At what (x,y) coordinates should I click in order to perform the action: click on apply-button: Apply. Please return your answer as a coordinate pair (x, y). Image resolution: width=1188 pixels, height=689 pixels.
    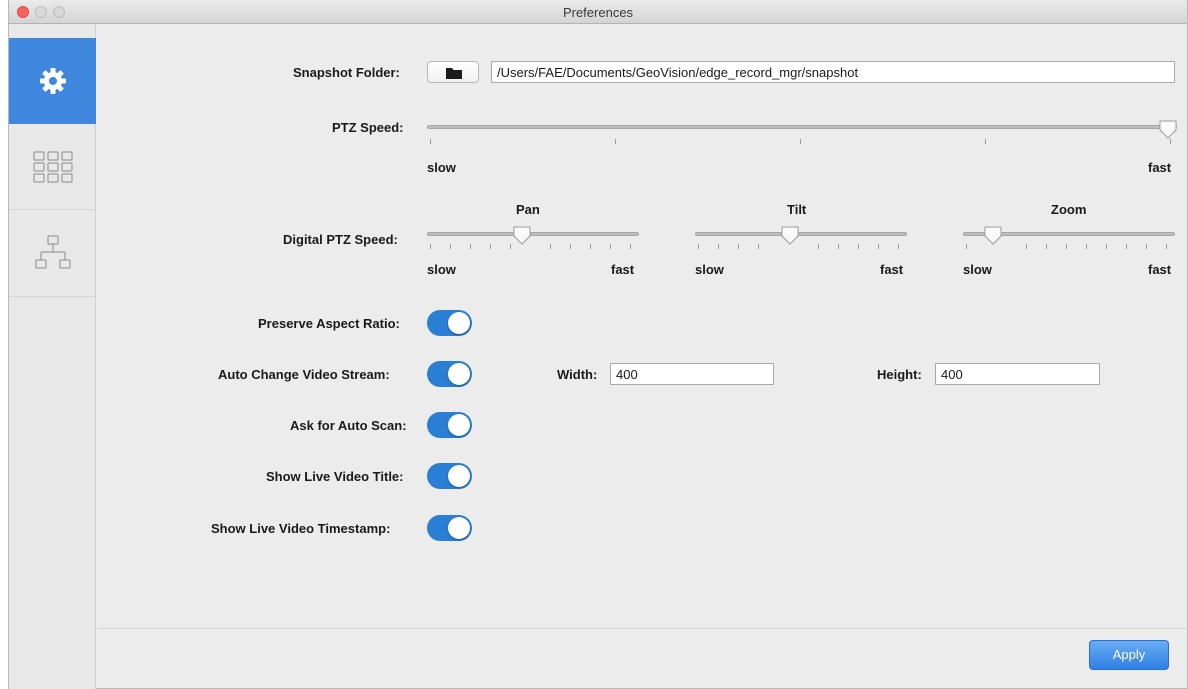
    Looking at the image, I should click on (1129, 655).